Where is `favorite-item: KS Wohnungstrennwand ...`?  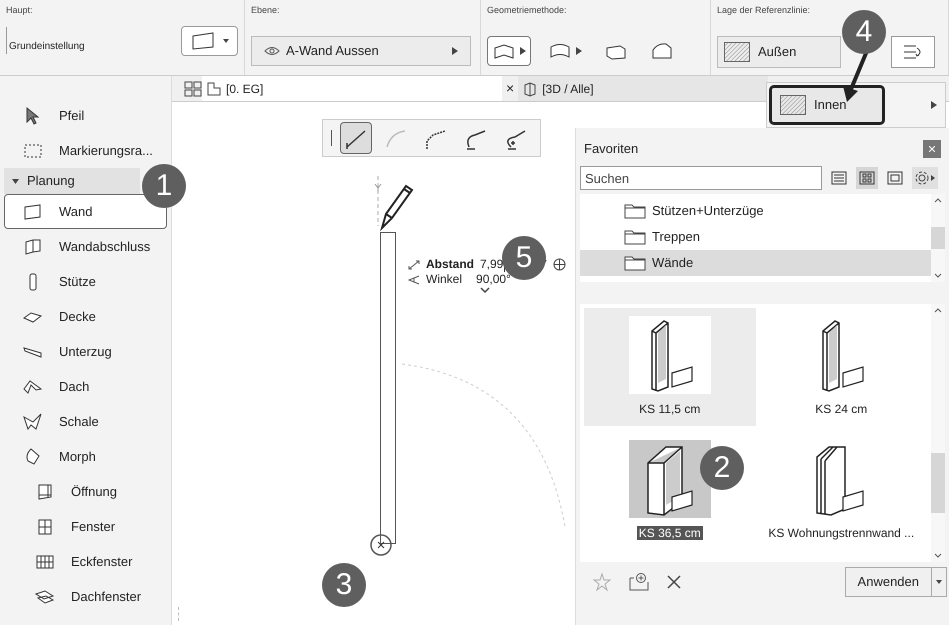 favorite-item: KS Wohnungstrennwand ... is located at coordinates (841, 491).